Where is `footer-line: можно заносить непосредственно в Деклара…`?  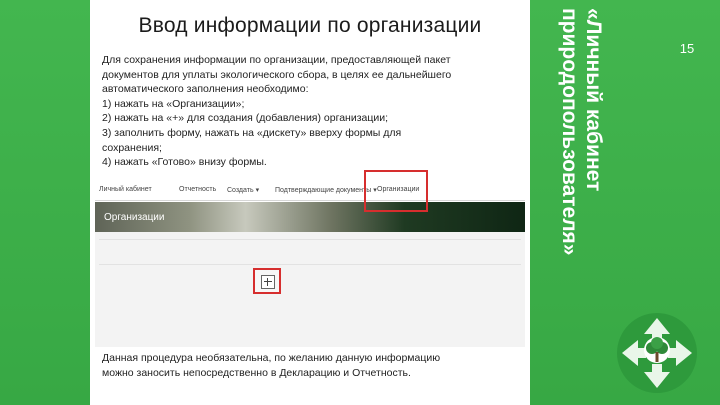 footer-line: можно заносить непосредственно в Деклара… is located at coordinates (256, 372).